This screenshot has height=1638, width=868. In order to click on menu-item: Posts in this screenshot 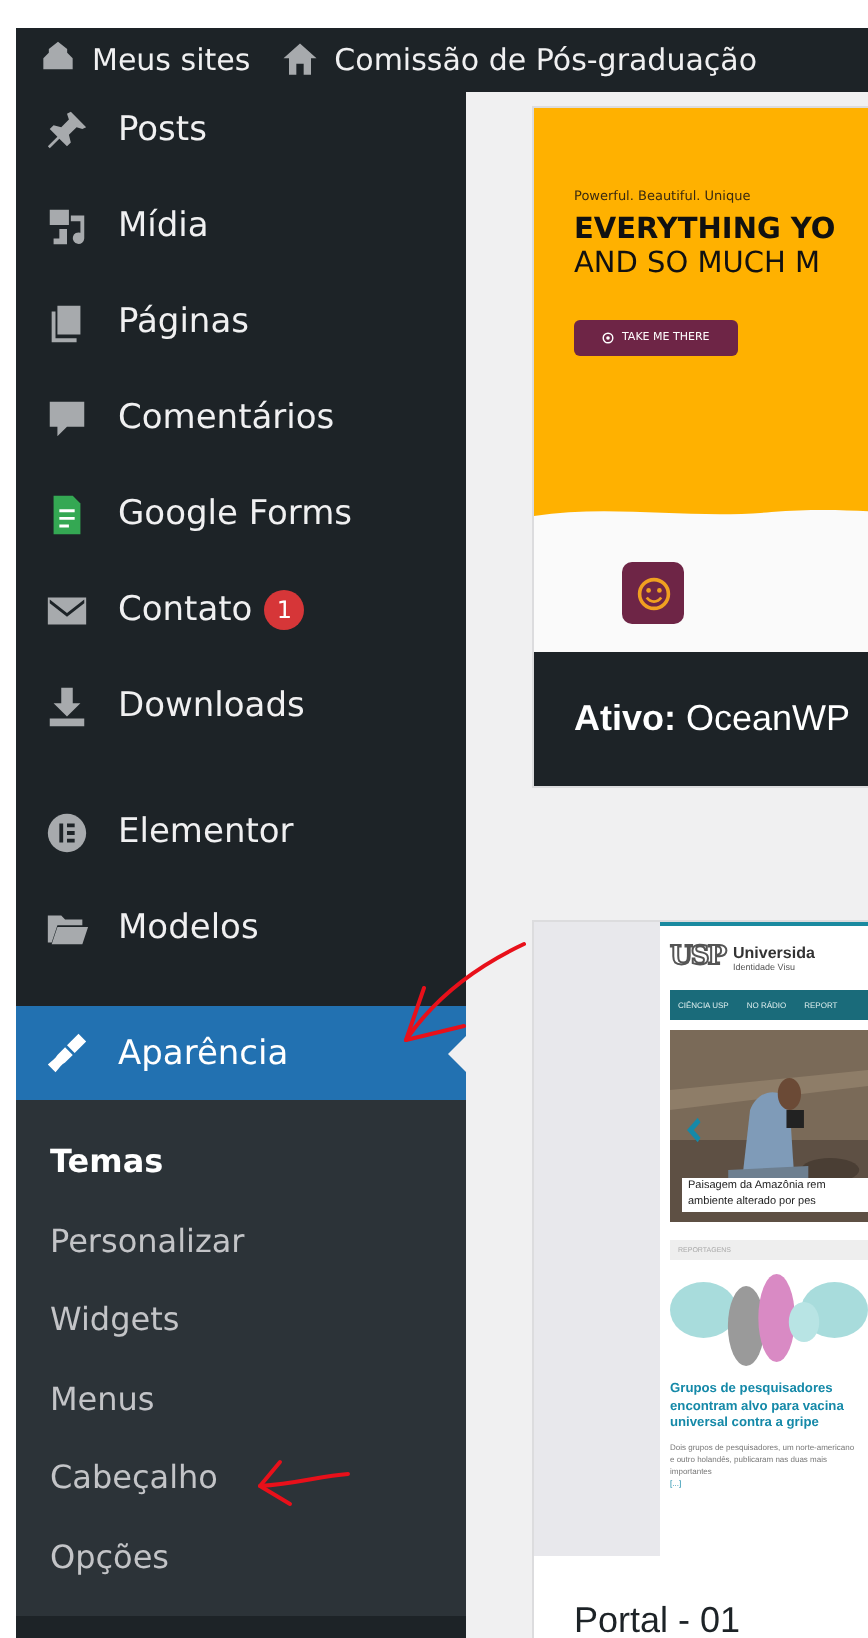, I will do `click(241, 135)`.